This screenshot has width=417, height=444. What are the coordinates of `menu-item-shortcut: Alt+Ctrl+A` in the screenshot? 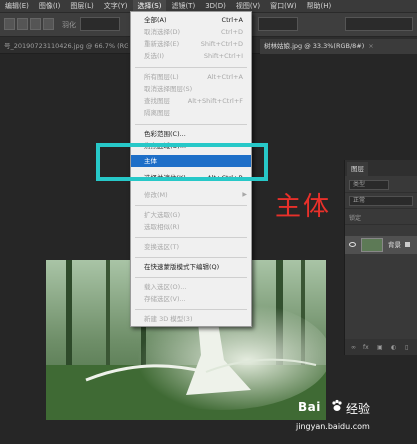 It's located at (225, 77).